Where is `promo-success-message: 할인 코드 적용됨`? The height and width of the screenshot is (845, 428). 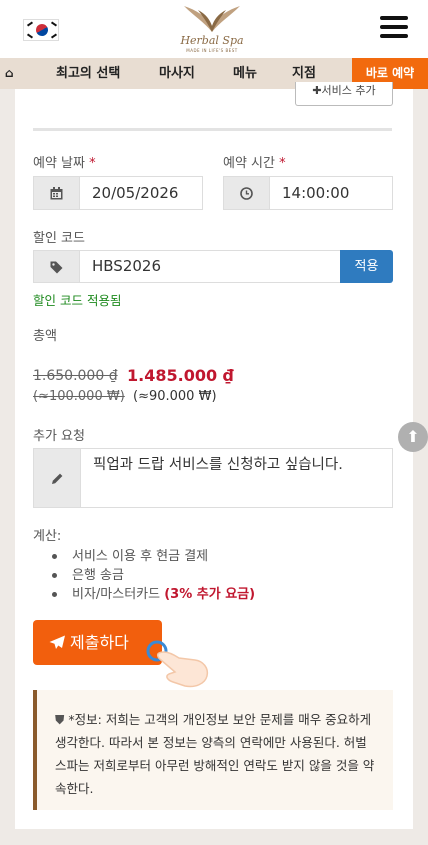 promo-success-message: 할인 코드 적용됨 is located at coordinates (77, 300).